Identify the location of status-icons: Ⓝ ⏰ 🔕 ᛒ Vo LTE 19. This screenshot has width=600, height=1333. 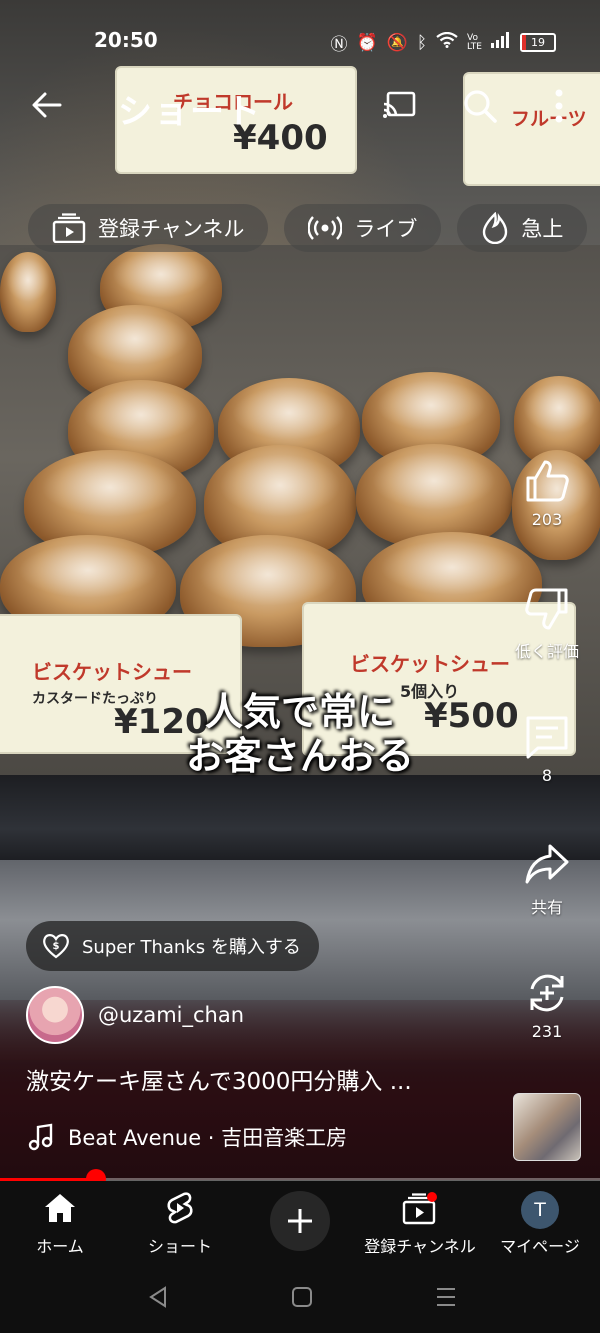
(443, 42).